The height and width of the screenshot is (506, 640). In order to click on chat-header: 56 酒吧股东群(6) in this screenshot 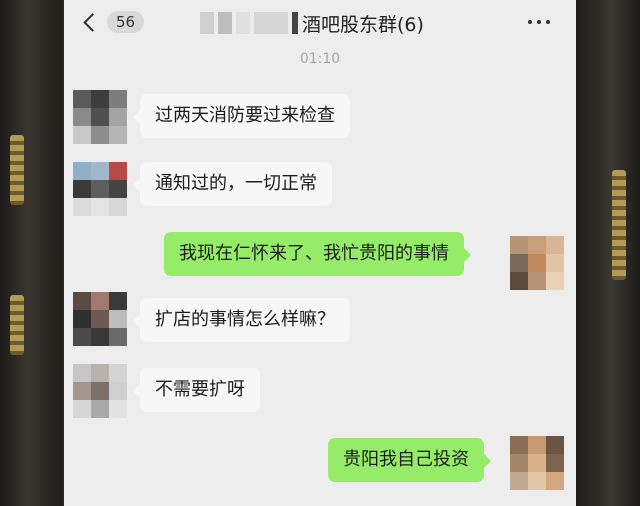, I will do `click(320, 23)`.